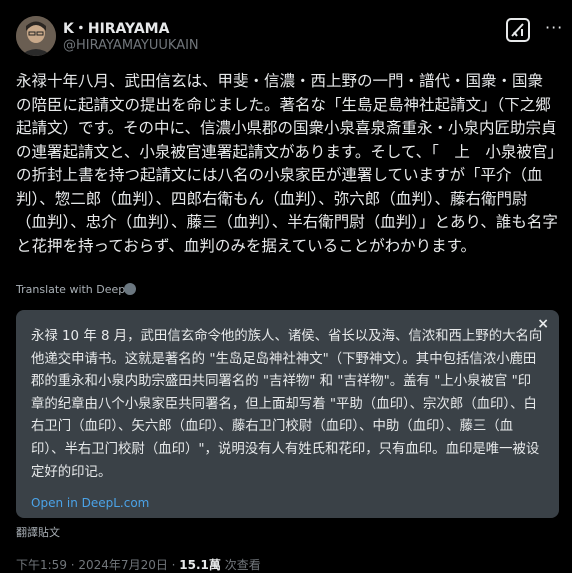 The width and height of the screenshot is (572, 573). I want to click on author-handle: @HIRAYAMAYUUKAIN, so click(131, 45).